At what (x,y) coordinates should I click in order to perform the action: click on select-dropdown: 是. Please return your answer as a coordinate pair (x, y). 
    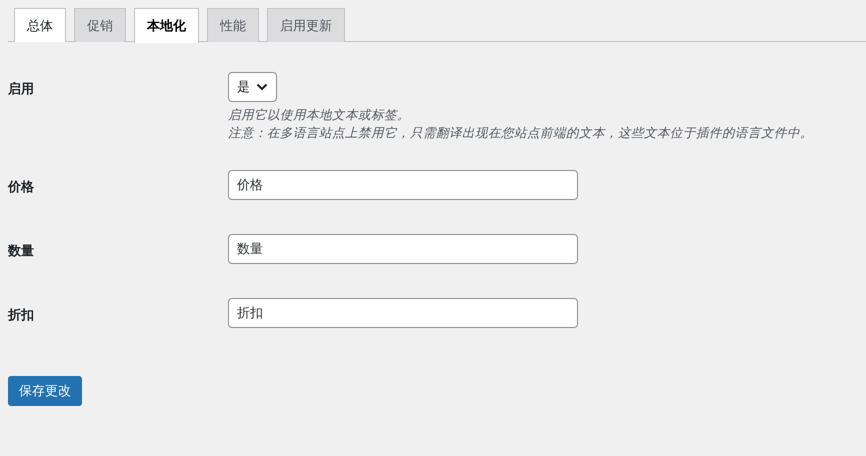
    Looking at the image, I should click on (252, 87).